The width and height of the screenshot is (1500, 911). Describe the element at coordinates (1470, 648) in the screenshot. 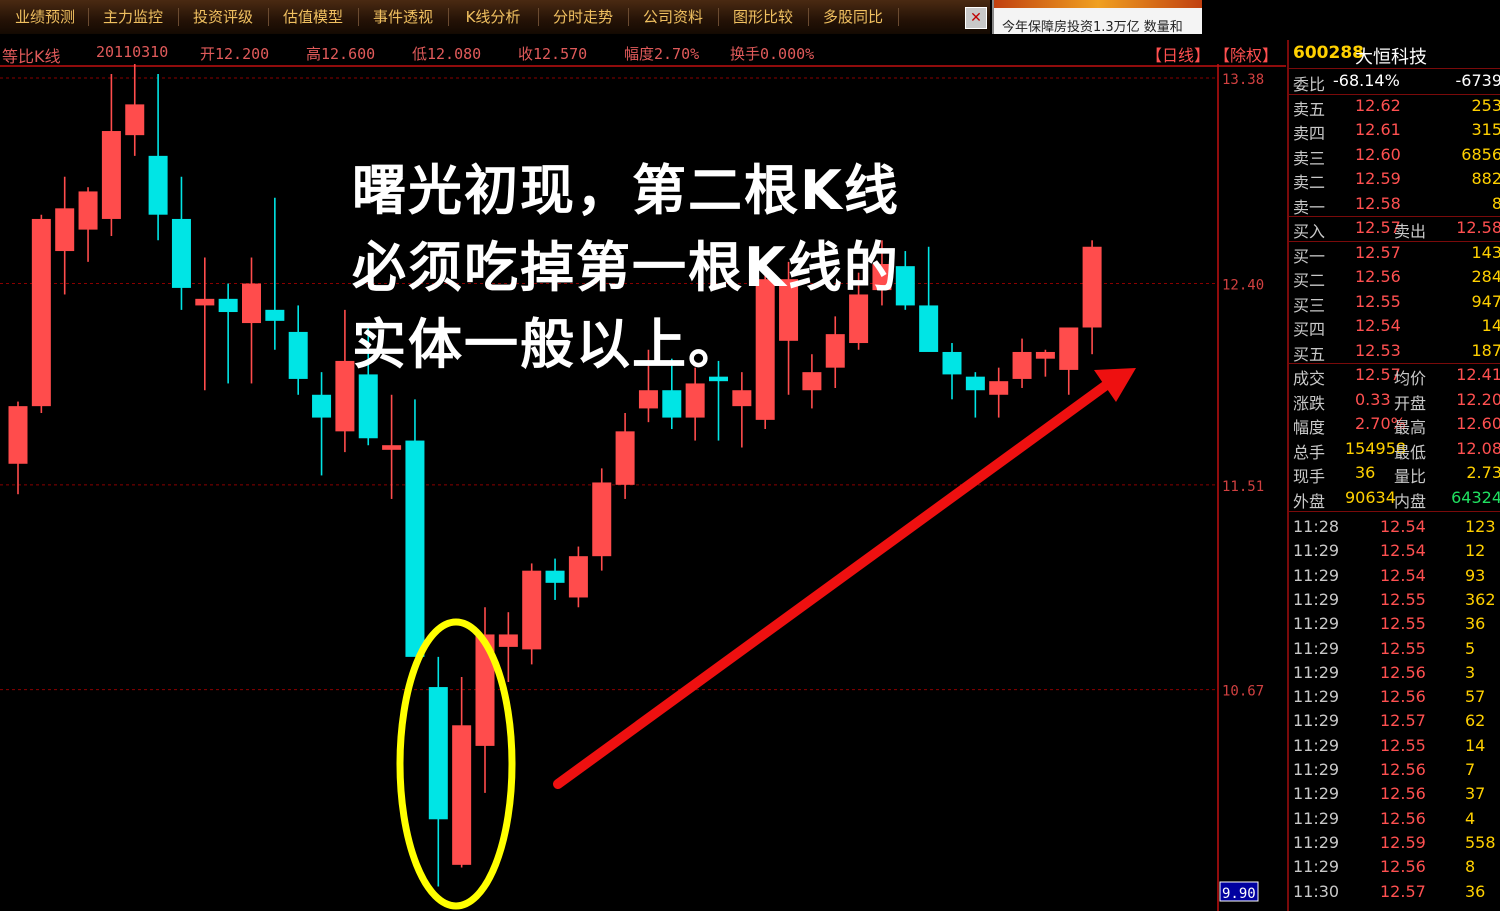

I see `tick-volume: 5` at that location.